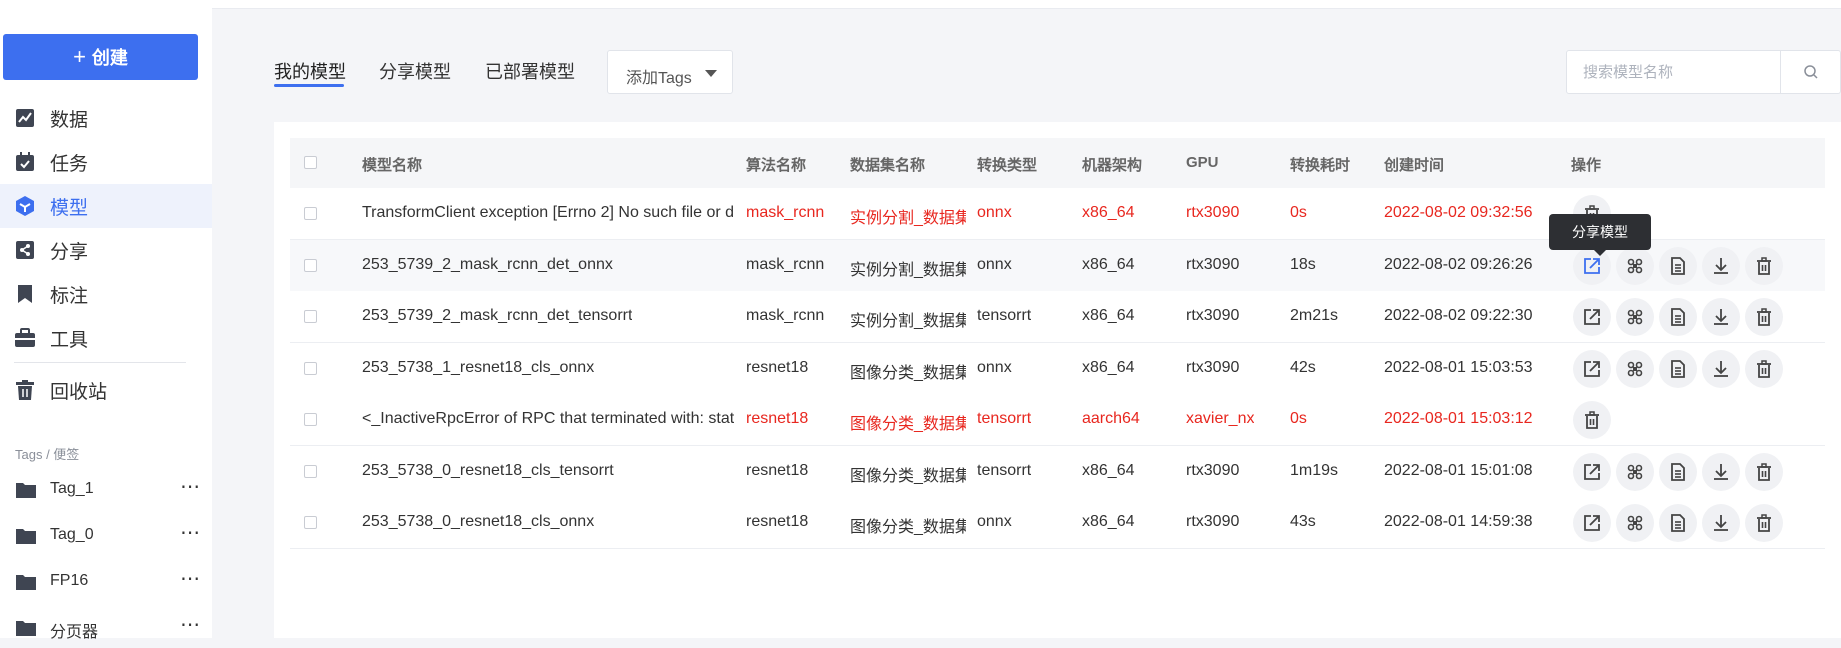 This screenshot has width=1841, height=648. I want to click on plus-icon: +, so click(79, 56).